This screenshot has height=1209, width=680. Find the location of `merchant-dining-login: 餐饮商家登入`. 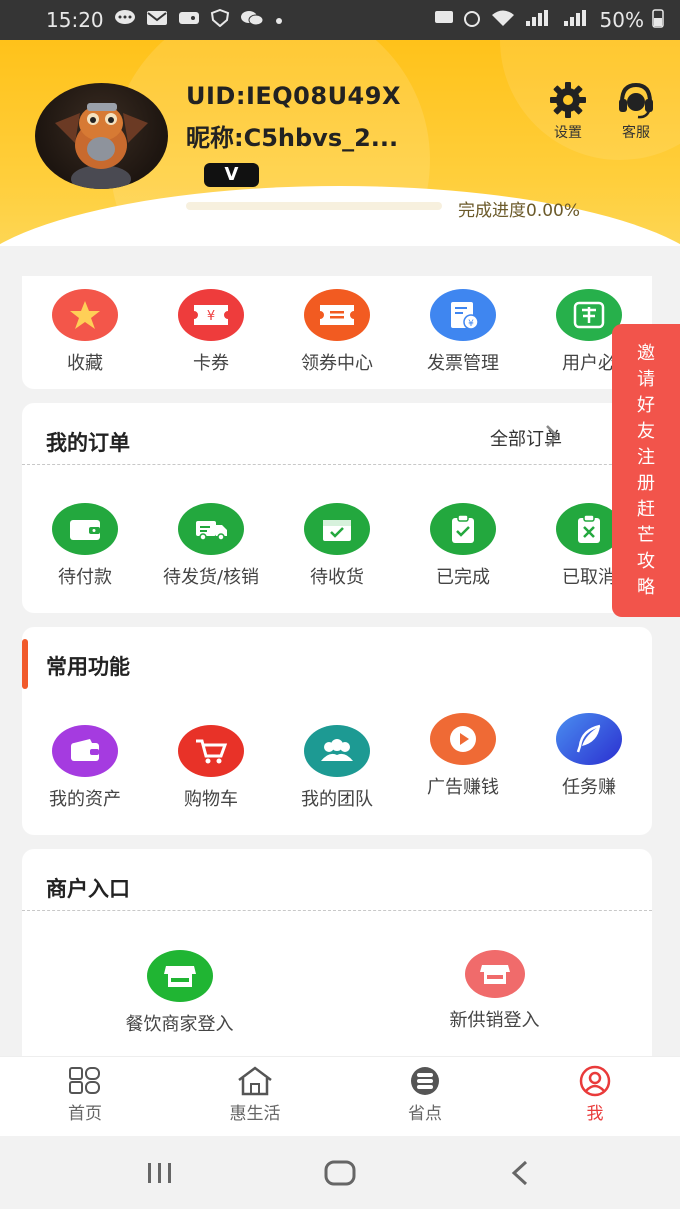

merchant-dining-login: 餐饮商家登入 is located at coordinates (179, 993).